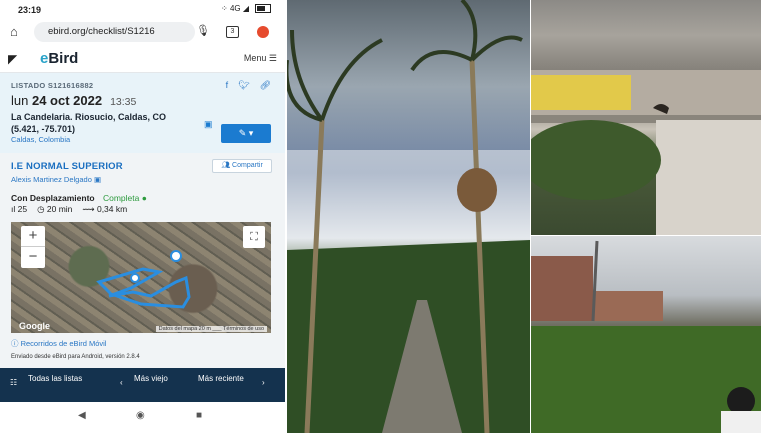 The height and width of the screenshot is (433, 761). I want to click on duration-value: 20 min, so click(59, 209).